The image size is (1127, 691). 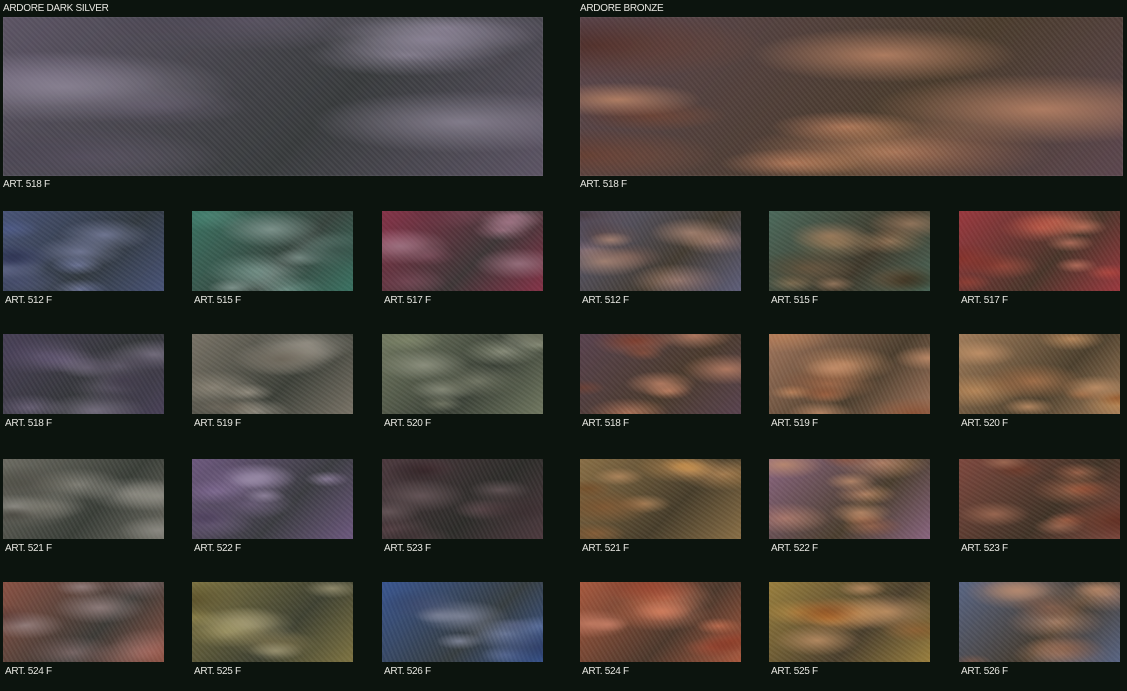 I want to click on collection-title: ARDORE BRONZE, so click(x=622, y=8).